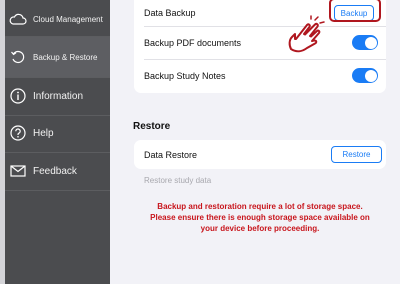 This screenshot has height=284, width=400. I want to click on notes-backup-label: Backup Study Notes, so click(185, 75).